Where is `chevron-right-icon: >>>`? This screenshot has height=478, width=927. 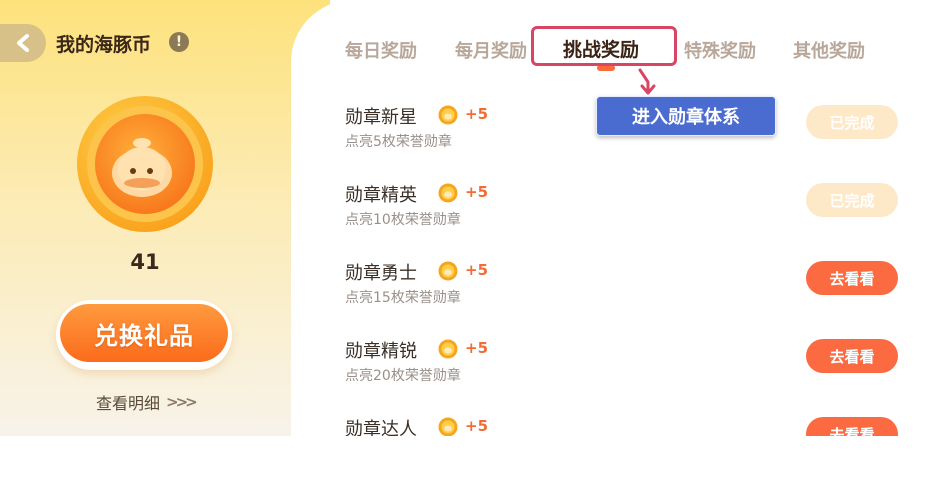
chevron-right-icon: >>> is located at coordinates (182, 402).